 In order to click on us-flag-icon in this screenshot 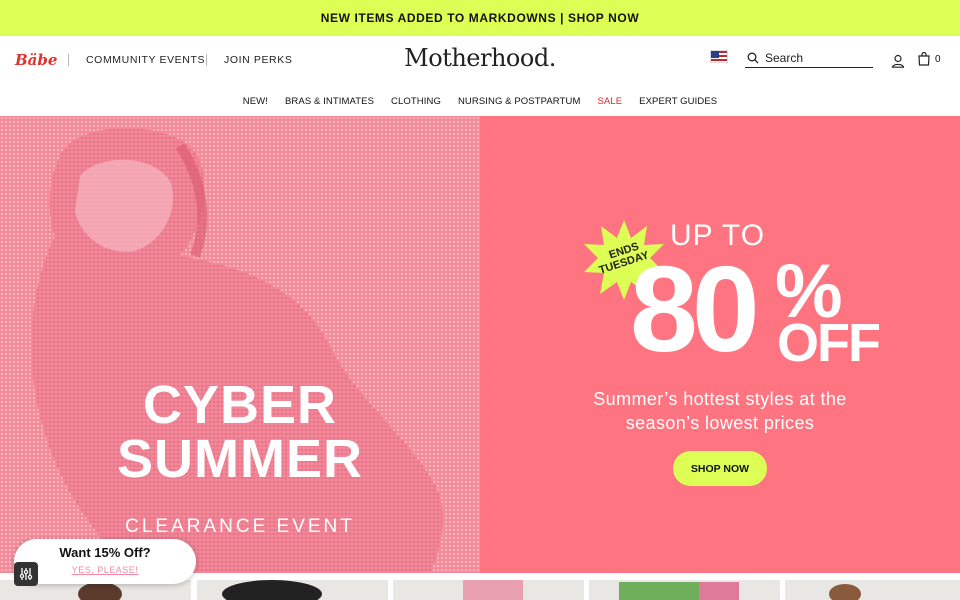, I will do `click(719, 56)`.